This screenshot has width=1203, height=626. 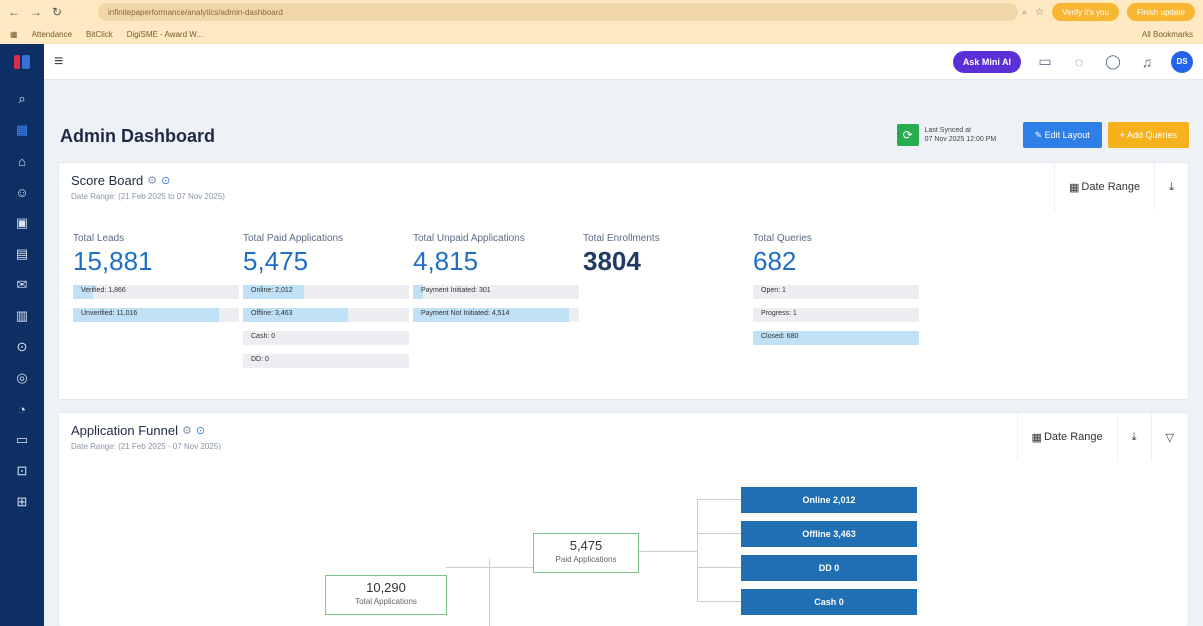 What do you see at coordinates (22, 409) in the screenshot?
I see `report-icon: ◔` at bounding box center [22, 409].